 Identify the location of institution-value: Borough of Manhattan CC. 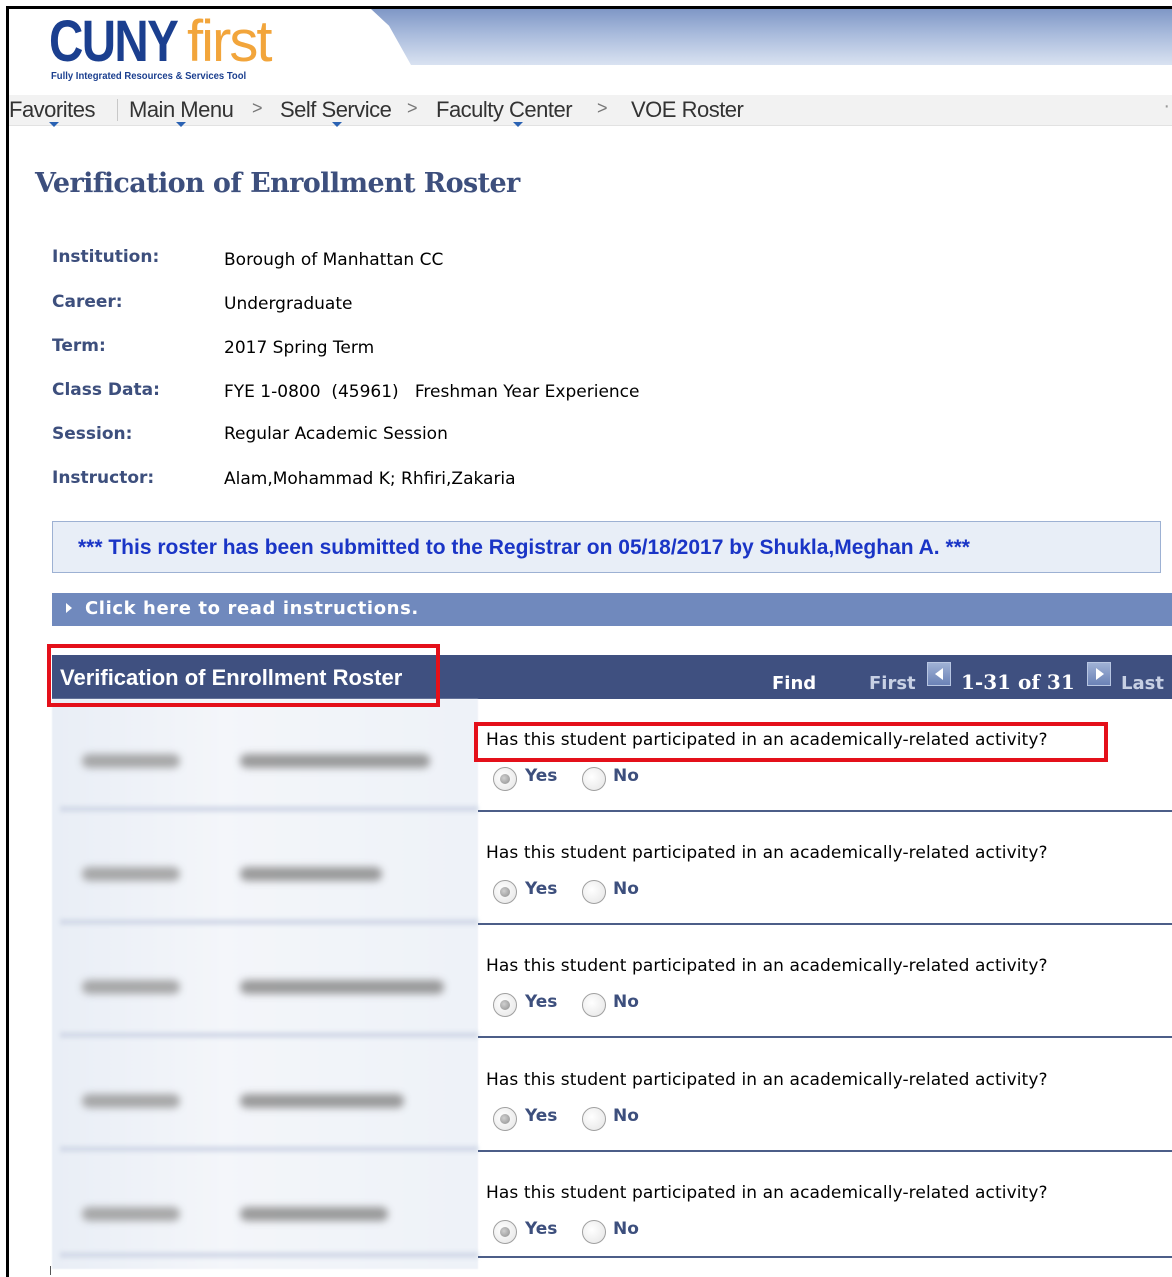
(334, 260).